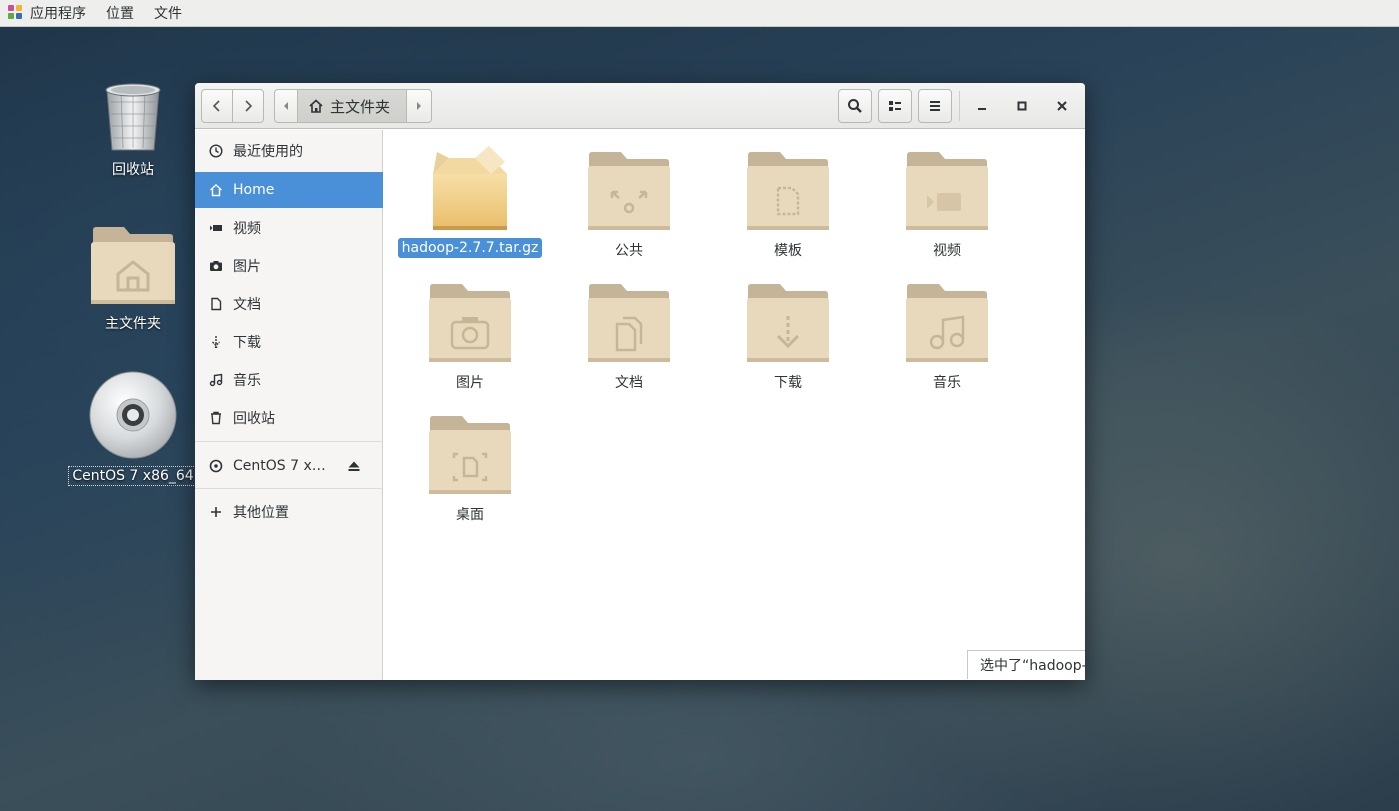 This screenshot has height=811, width=1399. Describe the element at coordinates (788, 383) in the screenshot. I see `file-item-label: 下载` at that location.